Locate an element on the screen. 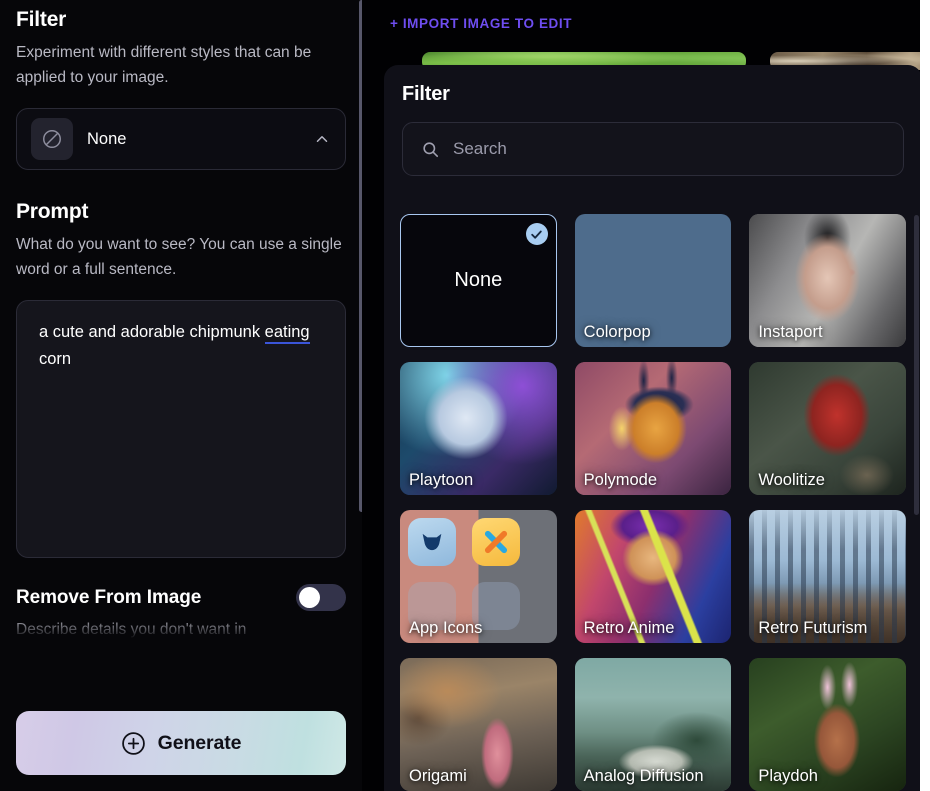  check-icon is located at coordinates (536, 234).